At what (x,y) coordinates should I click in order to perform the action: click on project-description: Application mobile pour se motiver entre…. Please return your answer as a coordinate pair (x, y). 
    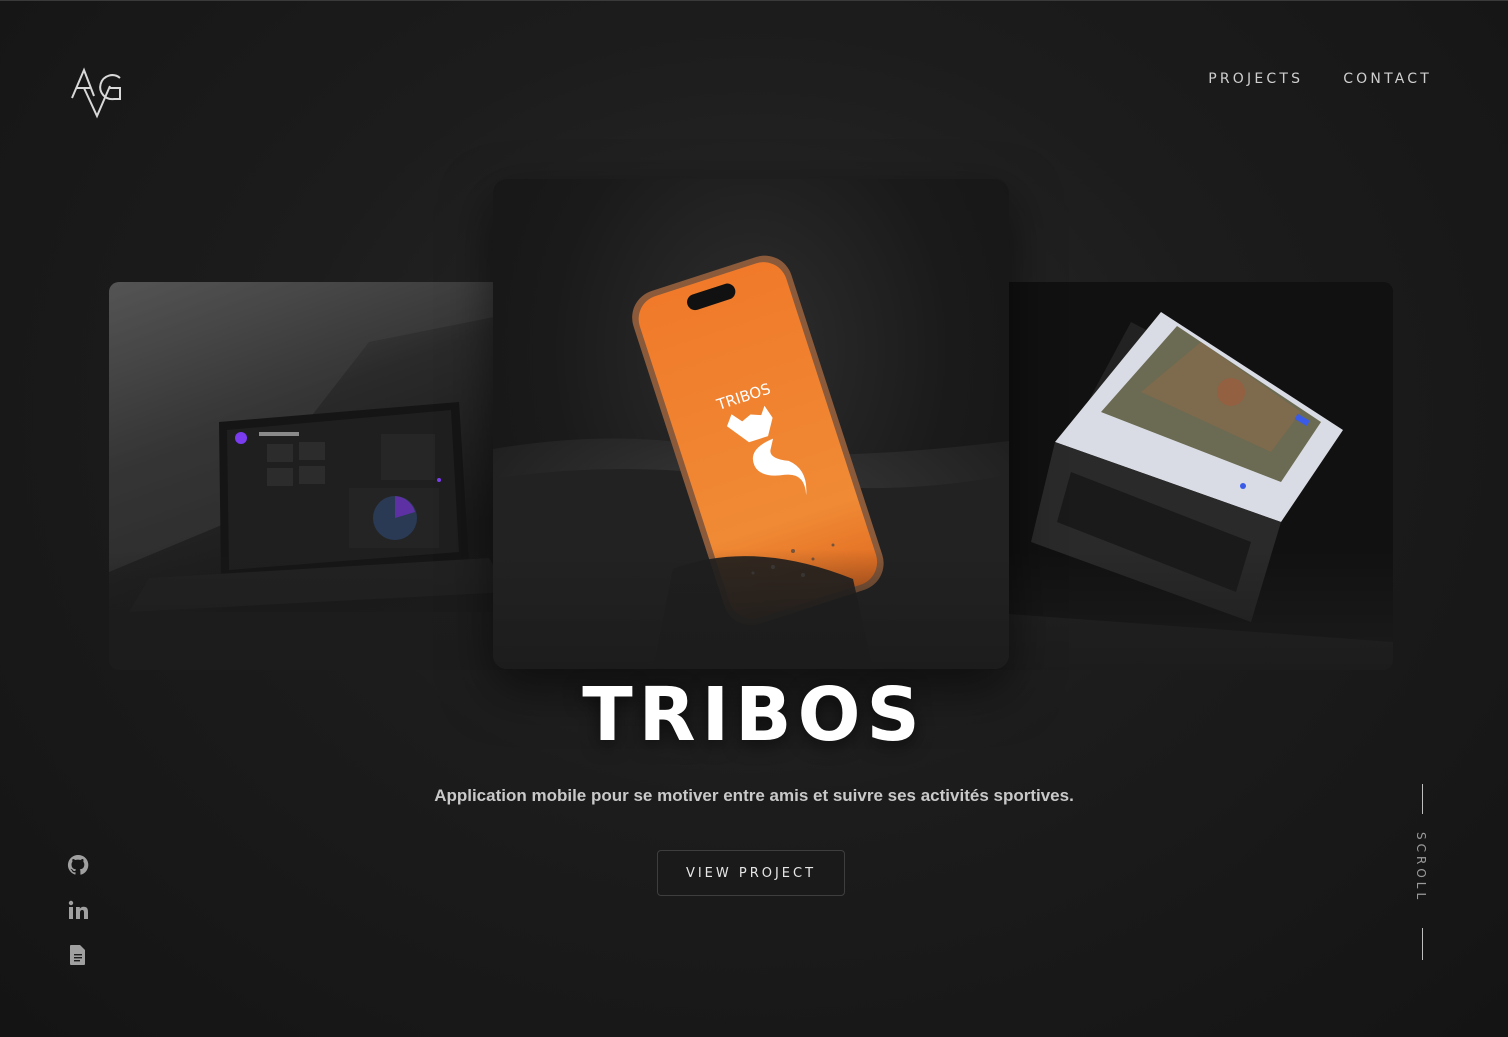
    Looking at the image, I should click on (754, 795).